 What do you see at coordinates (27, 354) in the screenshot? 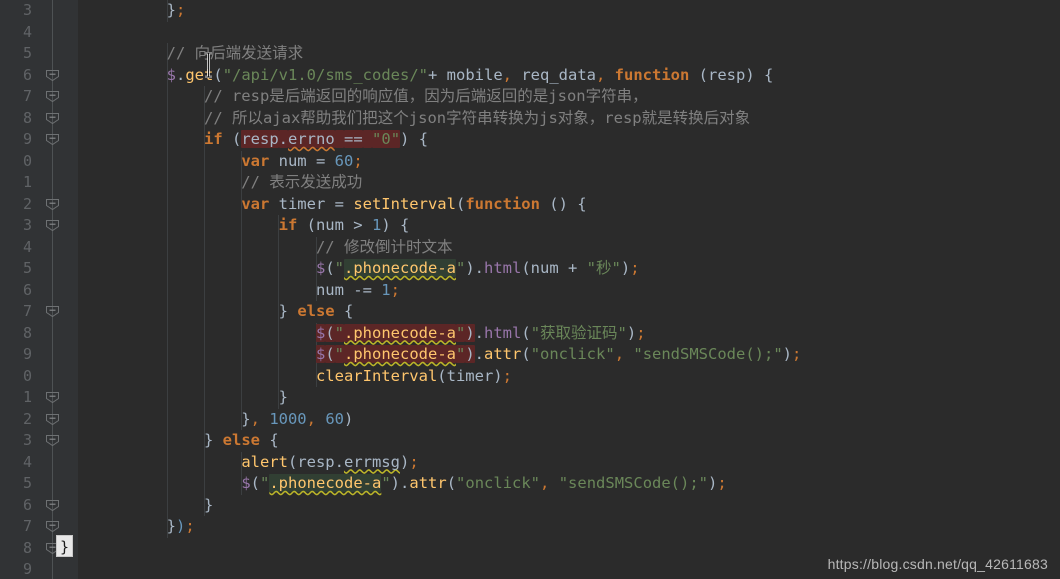
I see `line-number: 9` at bounding box center [27, 354].